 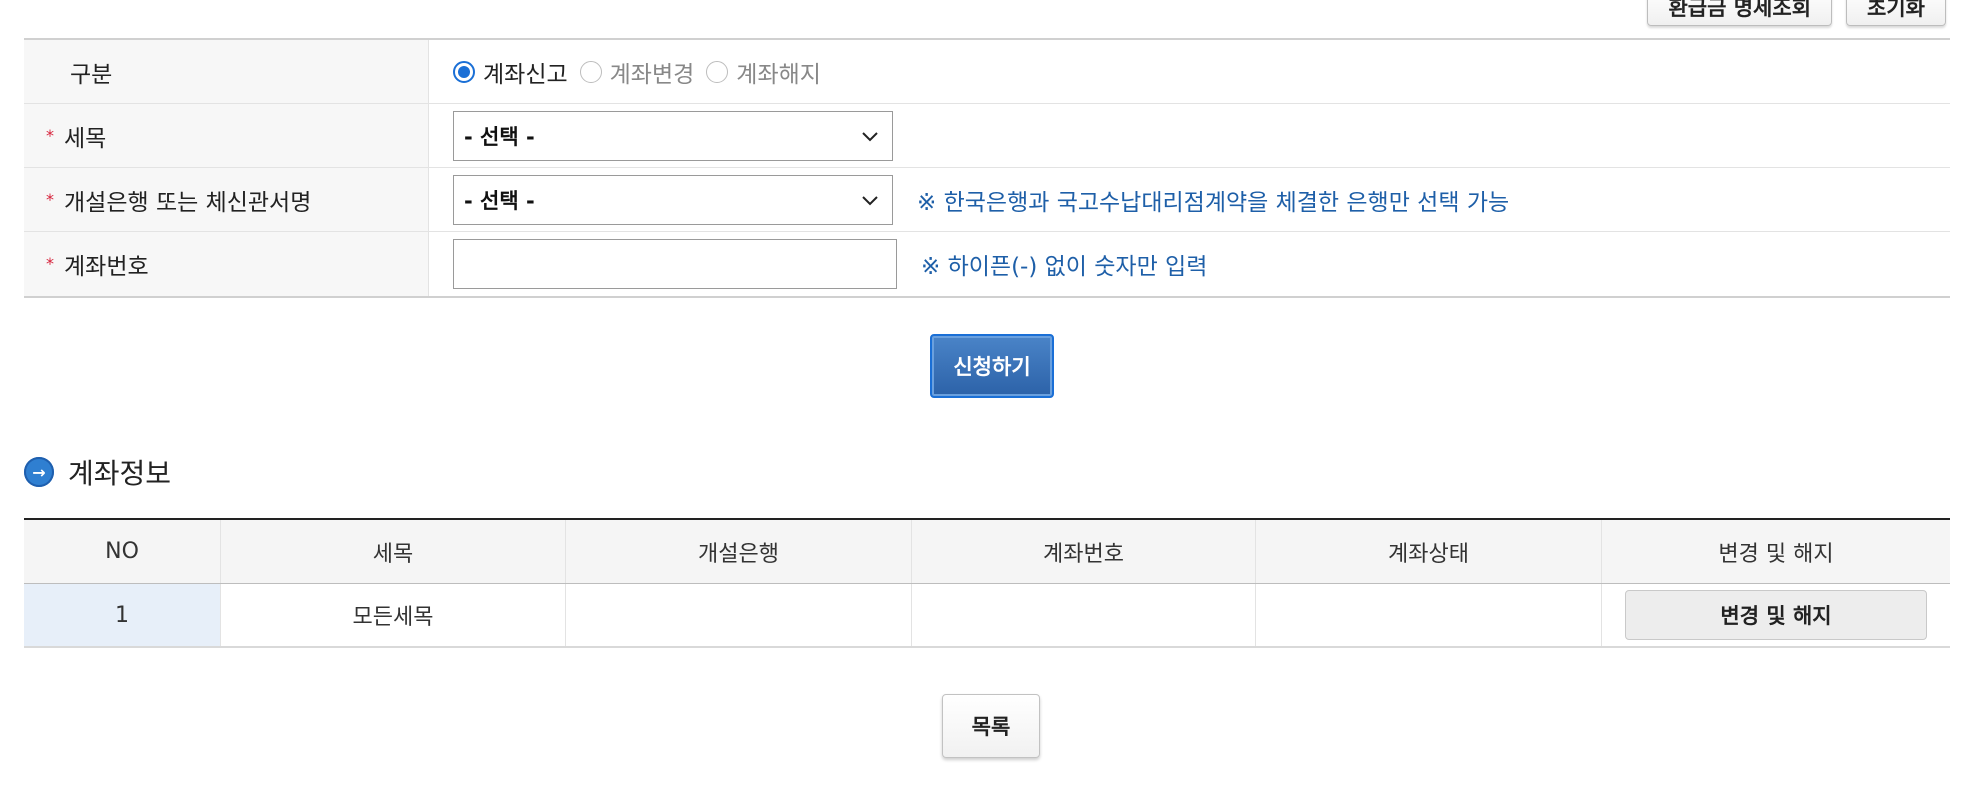 What do you see at coordinates (1429, 615) in the screenshot?
I see `cell-status` at bounding box center [1429, 615].